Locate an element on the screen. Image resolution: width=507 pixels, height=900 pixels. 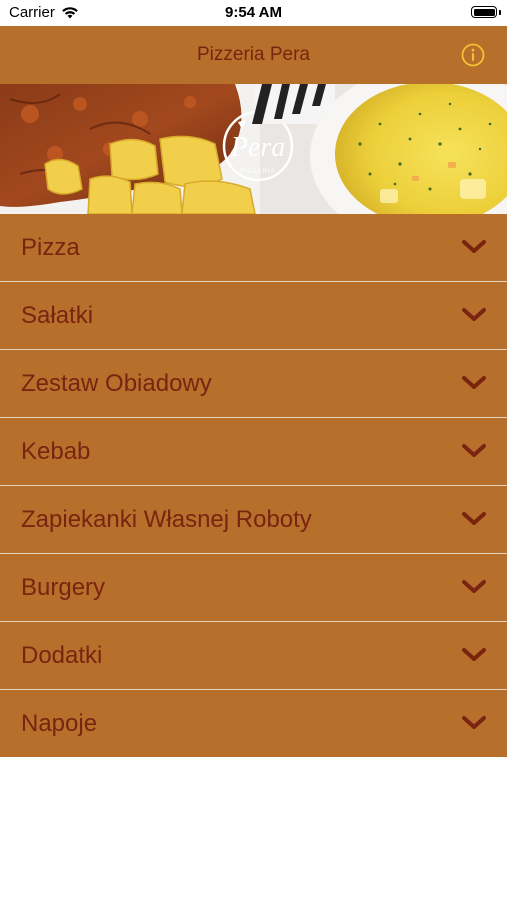
category-item-napoje: Napoje is located at coordinates (253, 723).